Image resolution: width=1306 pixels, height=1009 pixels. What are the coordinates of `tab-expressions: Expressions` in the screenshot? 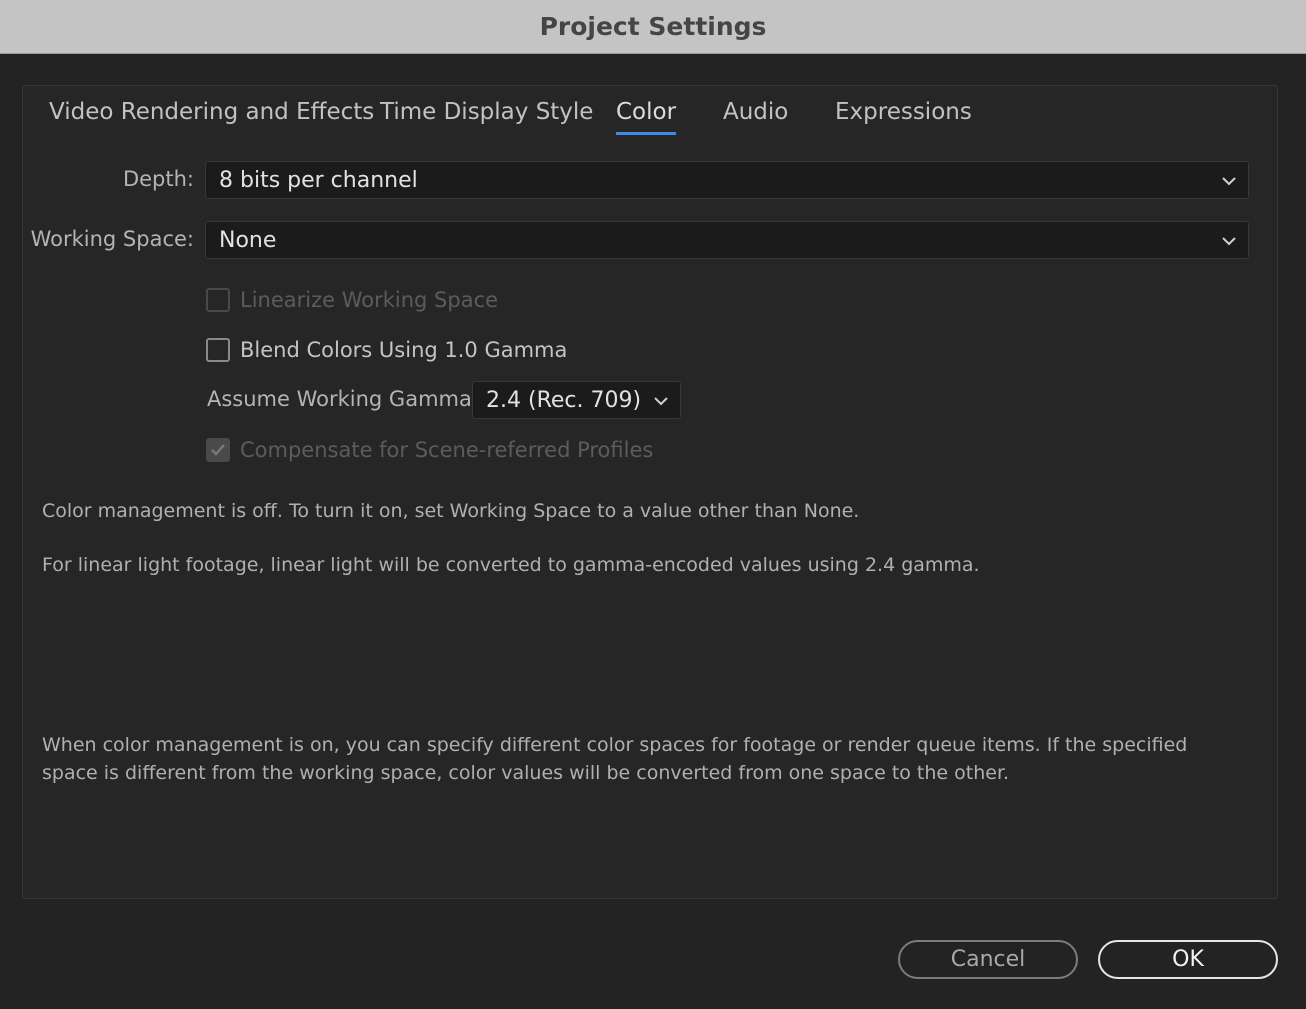 It's located at (903, 117).